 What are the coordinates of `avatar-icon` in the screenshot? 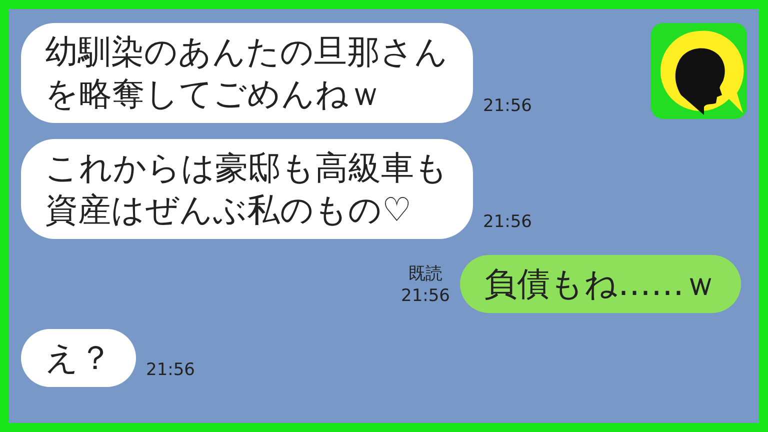 It's located at (699, 71).